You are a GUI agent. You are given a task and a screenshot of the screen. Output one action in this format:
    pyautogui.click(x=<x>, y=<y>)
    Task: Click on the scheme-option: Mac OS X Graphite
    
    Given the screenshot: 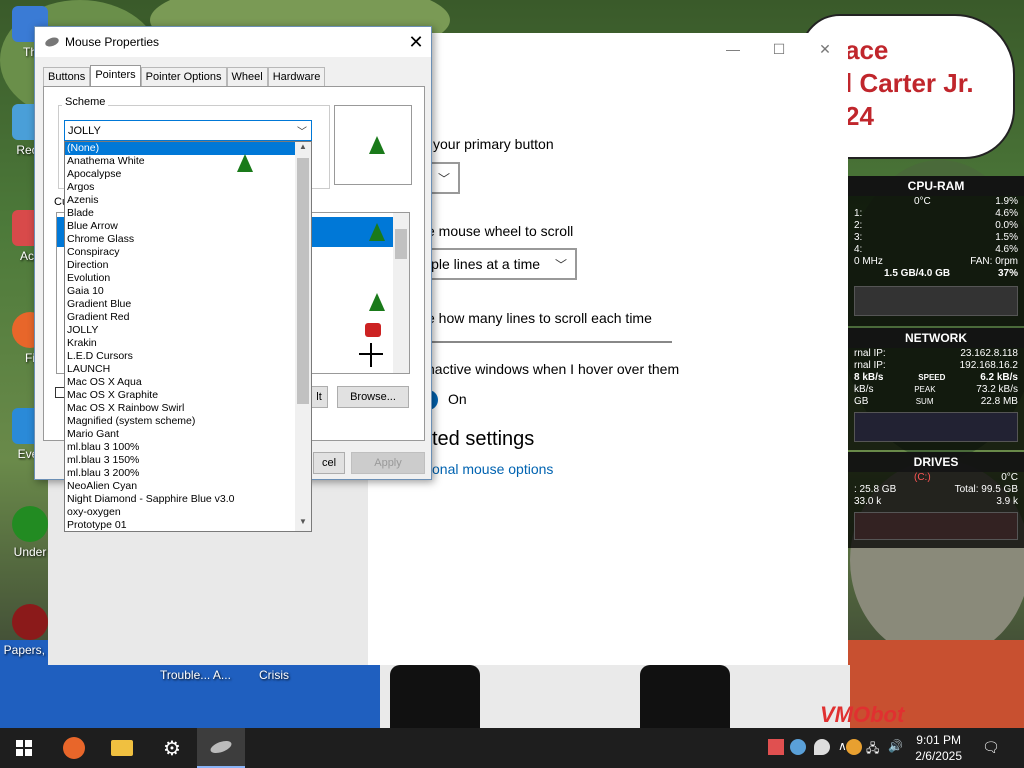 What is the action you would take?
    pyautogui.click(x=180, y=395)
    